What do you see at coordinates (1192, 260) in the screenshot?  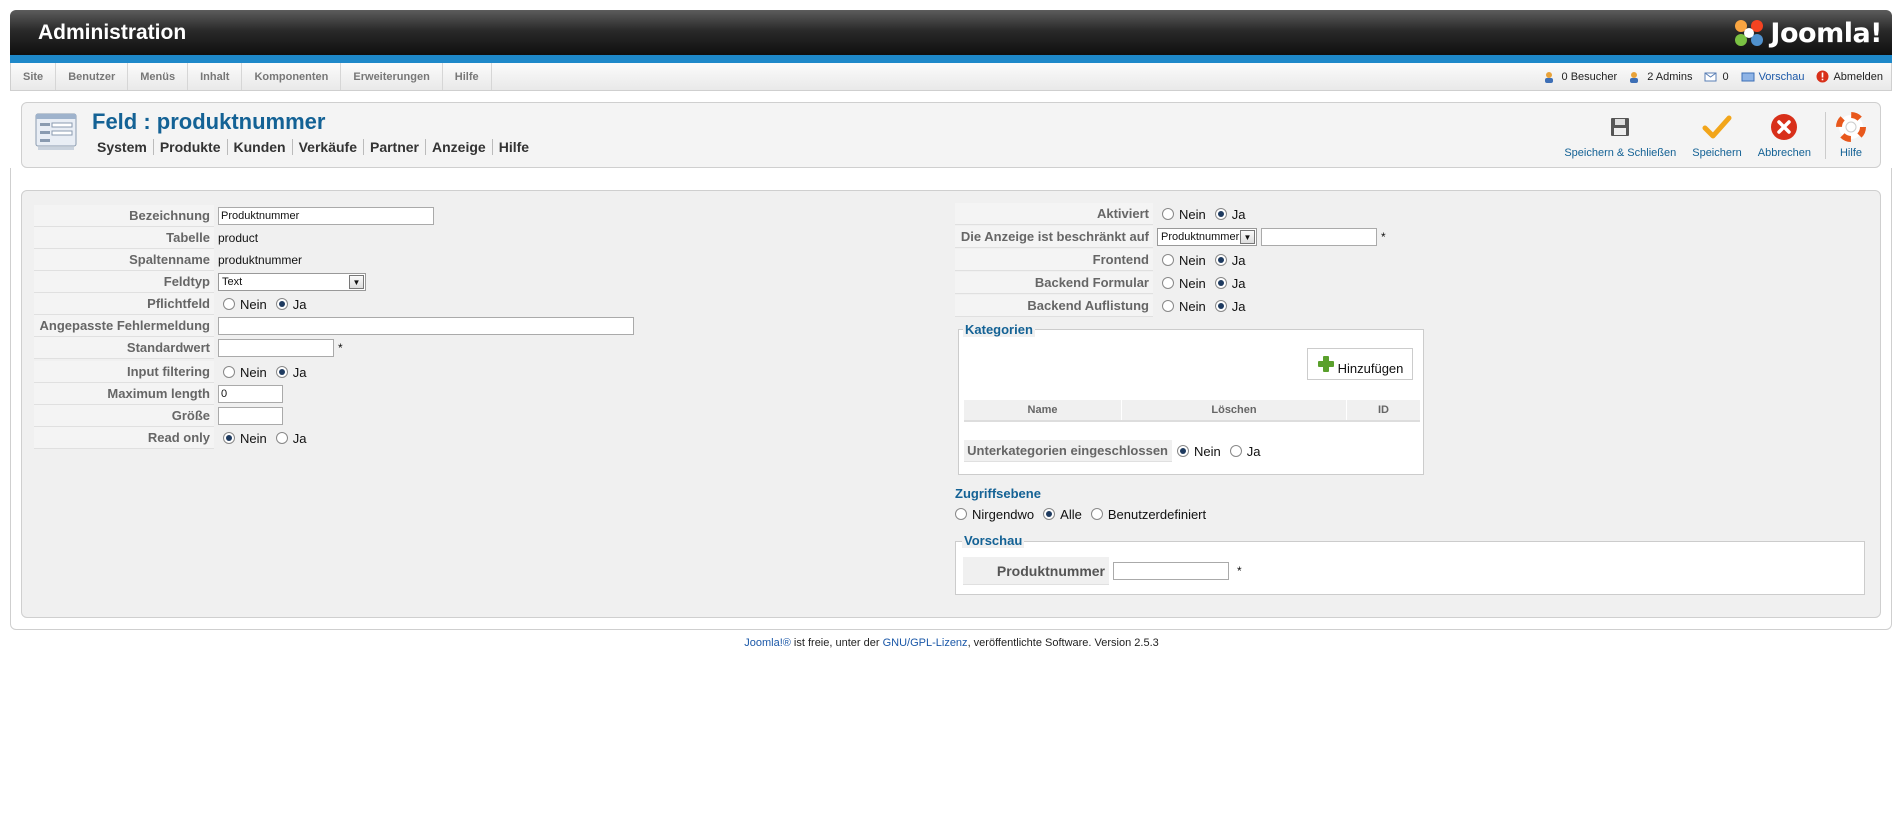 I see `frontend-nein-label: Nein` at bounding box center [1192, 260].